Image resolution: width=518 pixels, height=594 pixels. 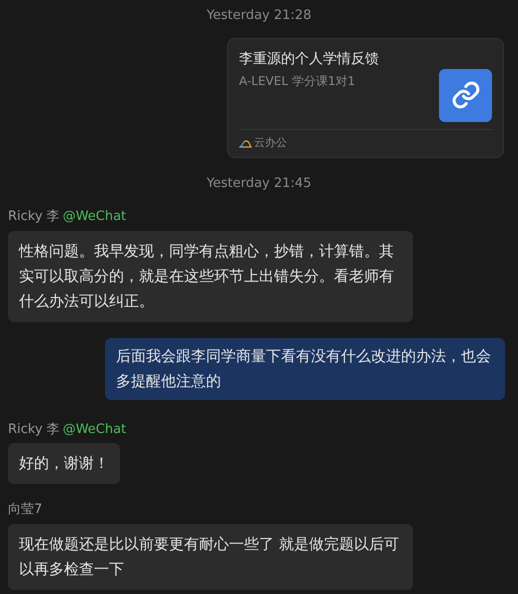 What do you see at coordinates (259, 16) in the screenshot?
I see `timestamp: Yesterday 21:28` at bounding box center [259, 16].